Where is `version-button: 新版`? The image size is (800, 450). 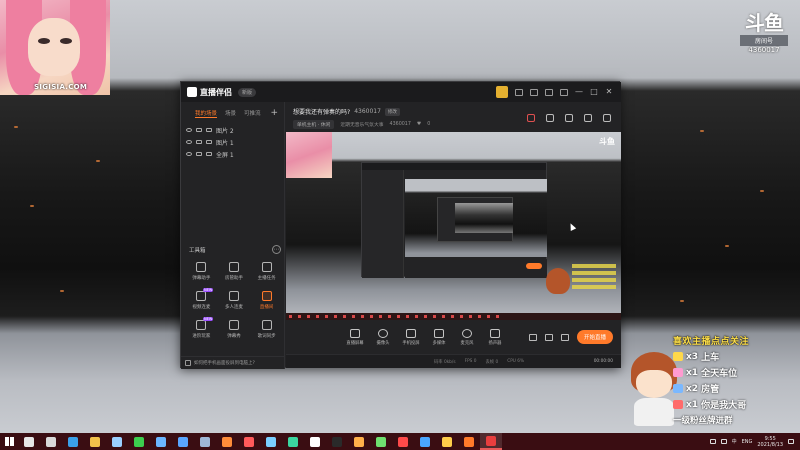 version-button: 新版 is located at coordinates (247, 92).